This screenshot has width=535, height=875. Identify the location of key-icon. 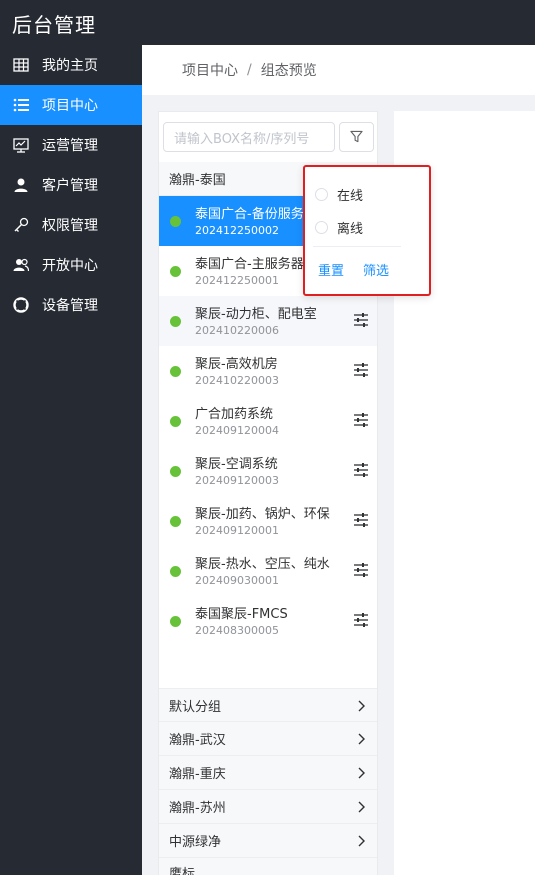
(21, 225).